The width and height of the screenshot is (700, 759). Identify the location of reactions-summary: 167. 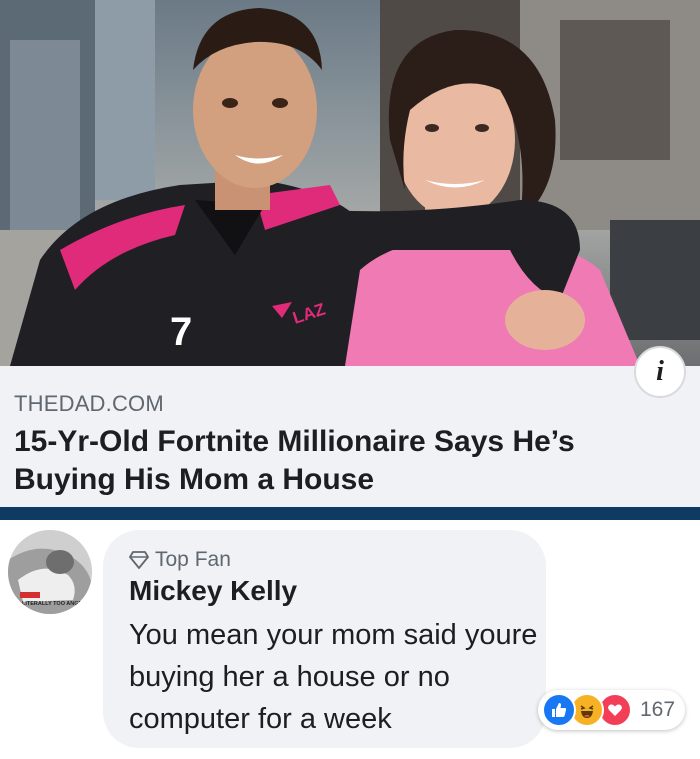
(612, 710).